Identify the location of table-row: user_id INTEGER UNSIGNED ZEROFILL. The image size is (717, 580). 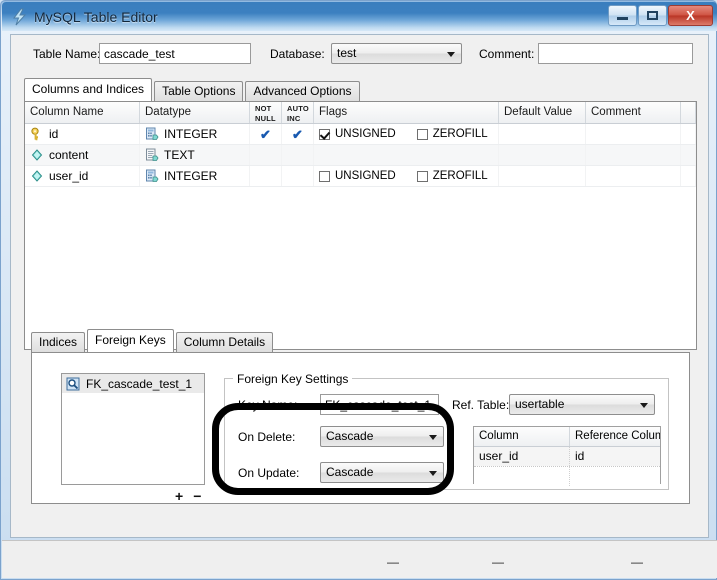
(360, 176).